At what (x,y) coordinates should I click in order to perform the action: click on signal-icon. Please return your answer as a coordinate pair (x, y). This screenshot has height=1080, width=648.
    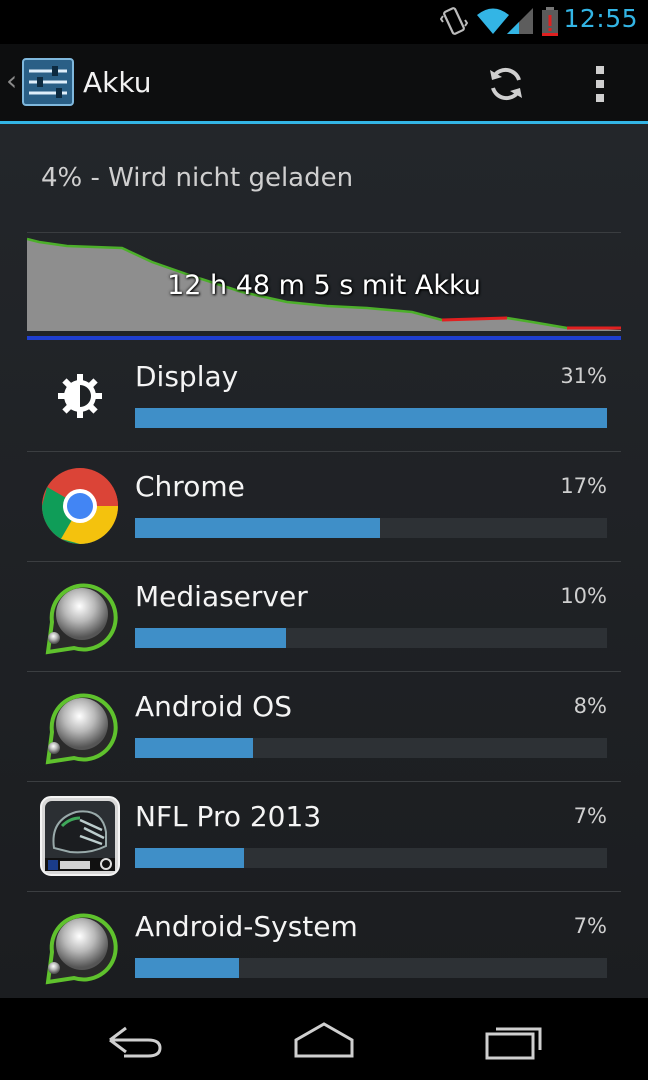
    Looking at the image, I should click on (520, 21).